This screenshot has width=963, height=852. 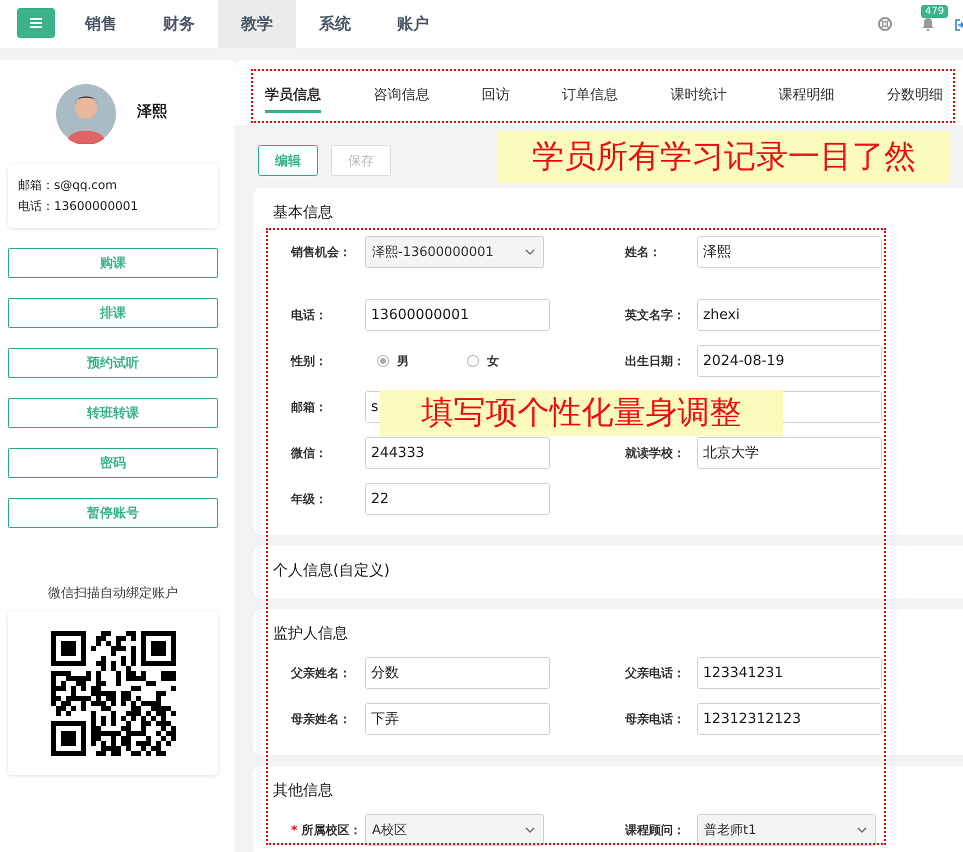 What do you see at coordinates (179, 24) in the screenshot?
I see `nav-tab: 财务` at bounding box center [179, 24].